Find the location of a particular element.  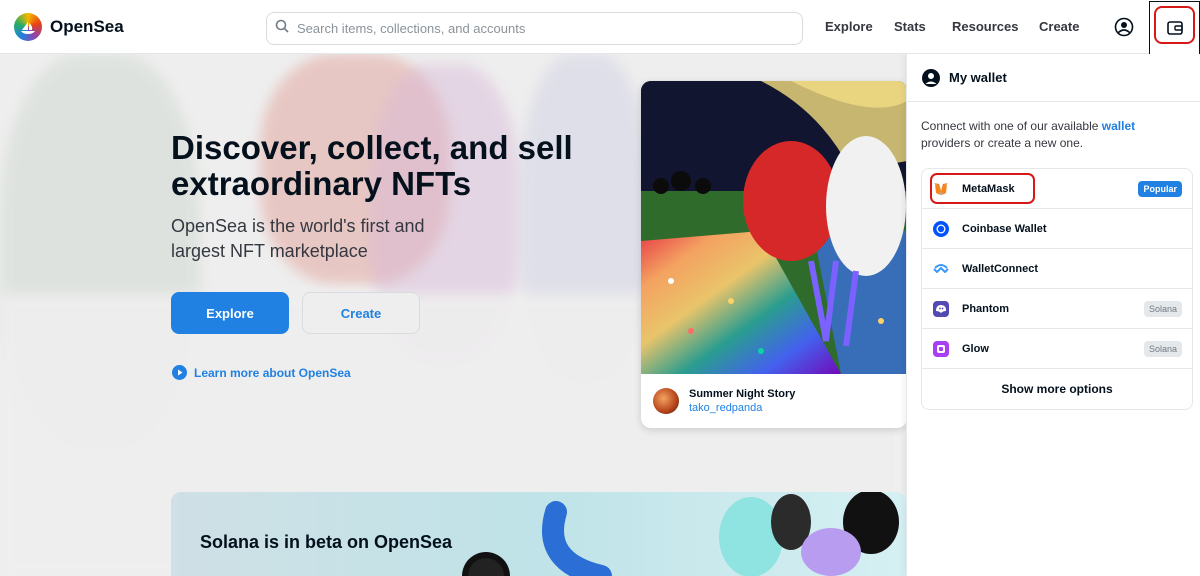

search-input is located at coordinates (537, 28).